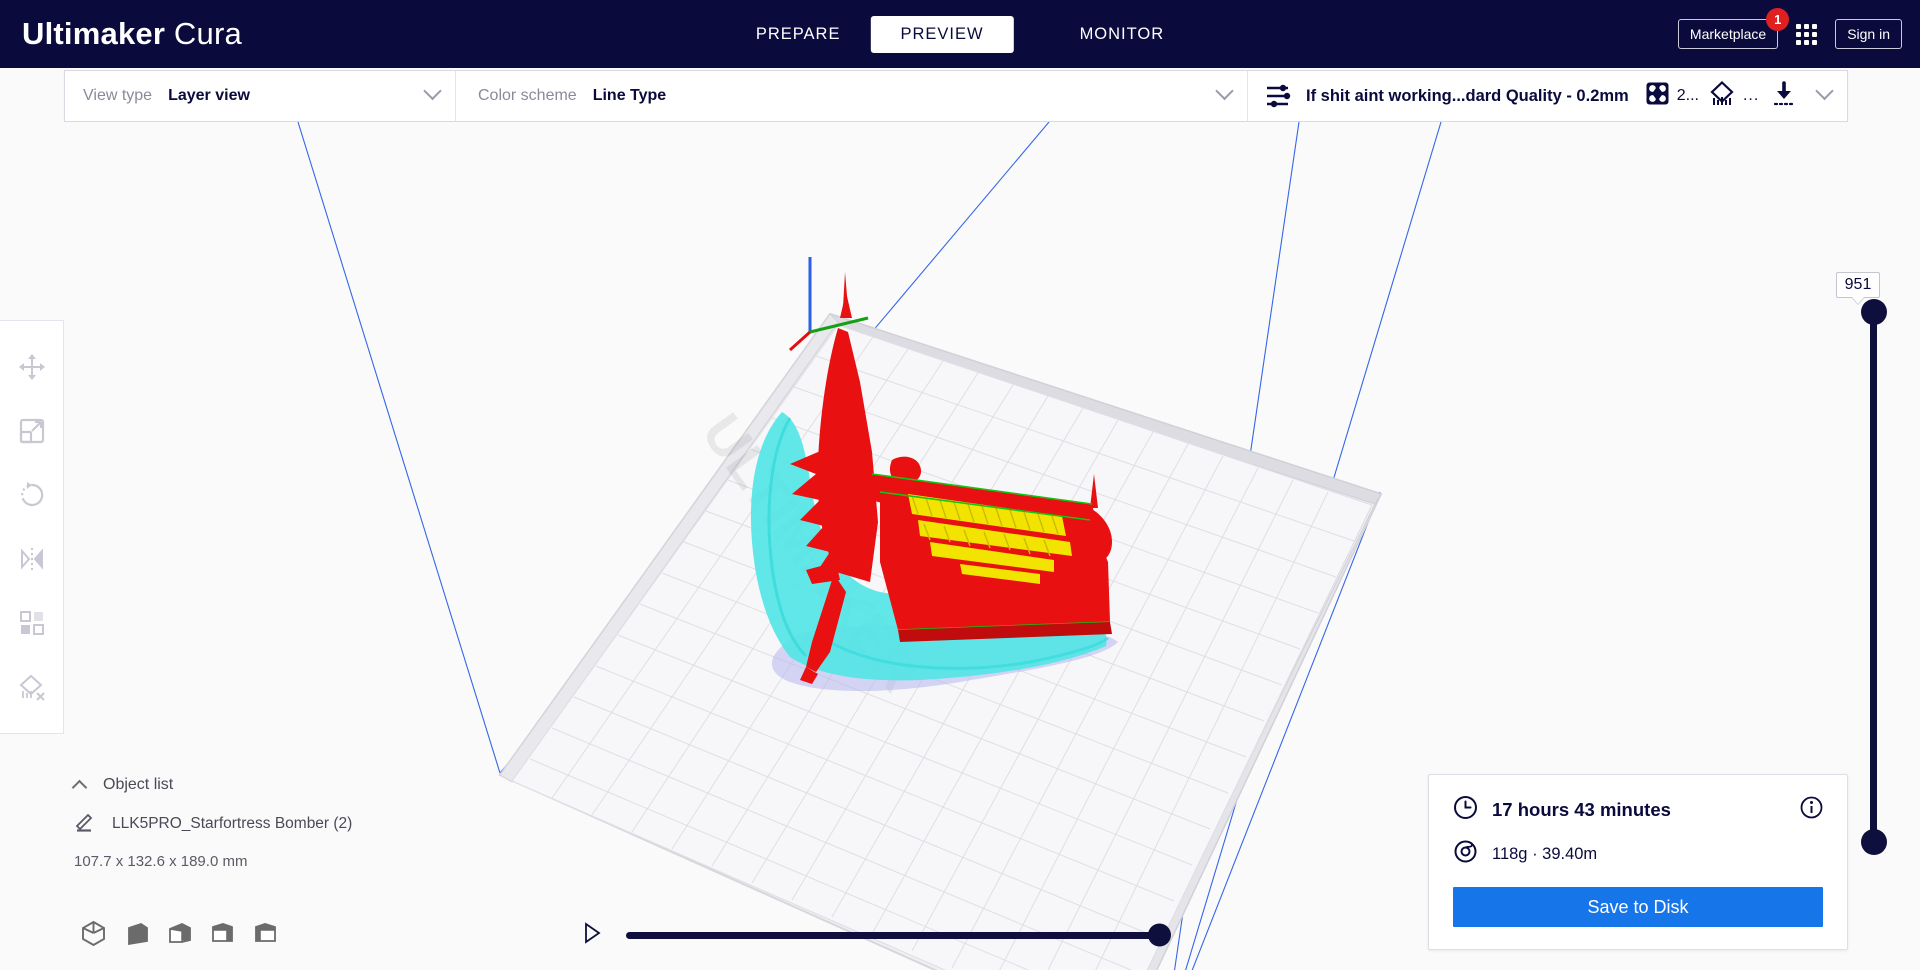 The image size is (1920, 970). I want to click on model-tools-panel, so click(32, 527).